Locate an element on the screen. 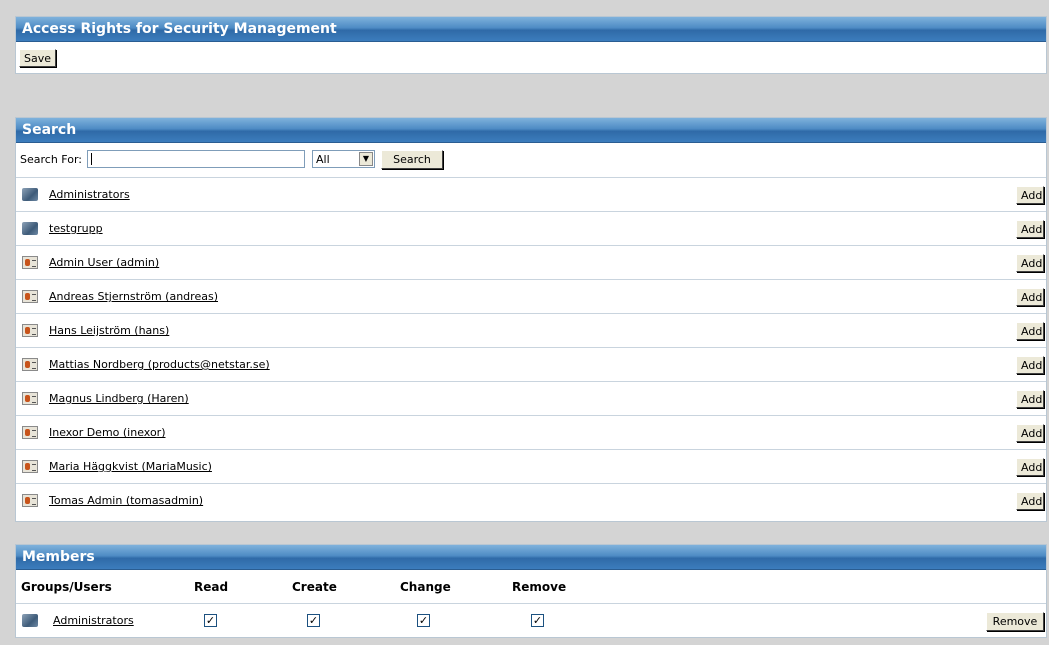 This screenshot has height=645, width=1049. result-name-link: Hans Leijström (hans) is located at coordinates (109, 330).